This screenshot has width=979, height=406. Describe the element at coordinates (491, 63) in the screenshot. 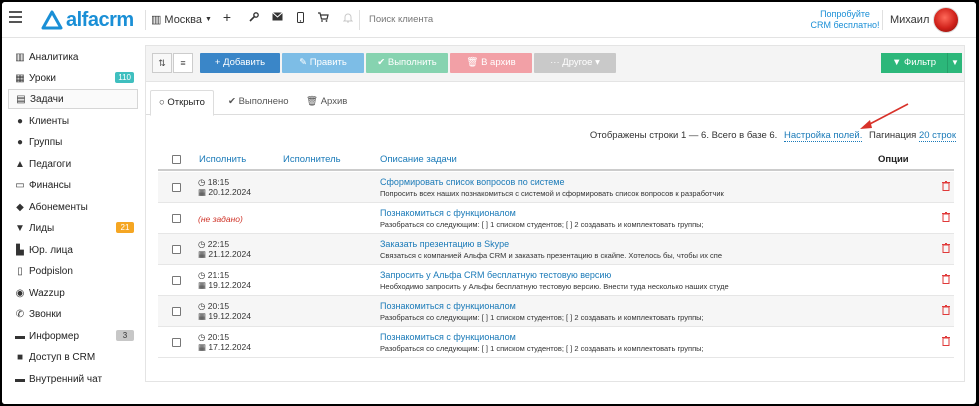

I see `archive-button: 🗑 В архив` at that location.